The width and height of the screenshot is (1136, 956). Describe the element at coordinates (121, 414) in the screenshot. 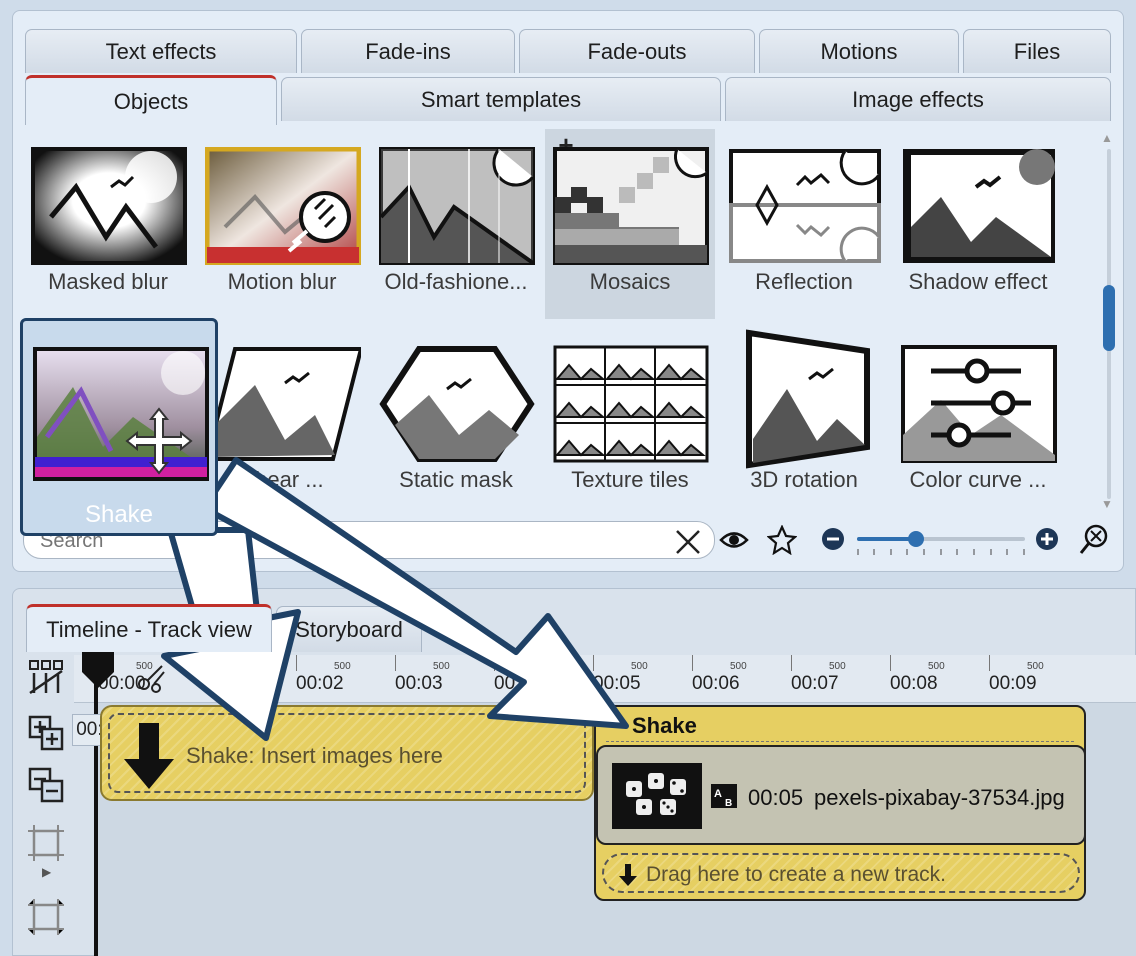

I see `shake-icon` at that location.